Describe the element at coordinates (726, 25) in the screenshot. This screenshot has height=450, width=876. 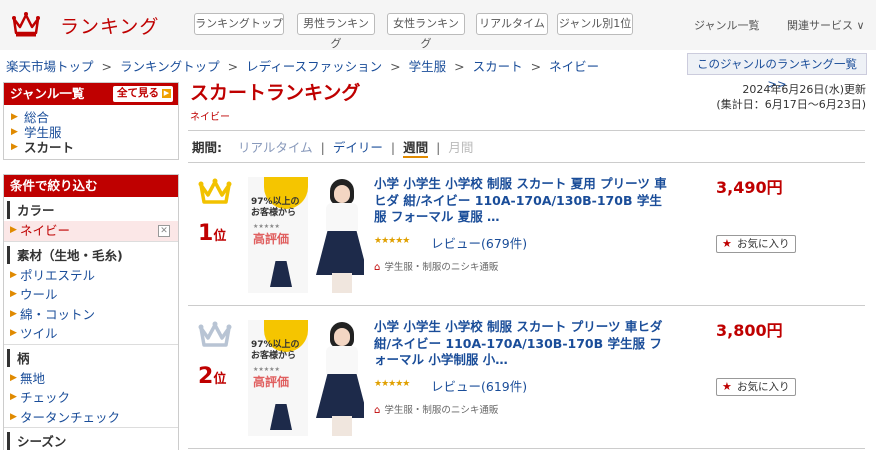
I see `genre-list-link: ジャンル一覧` at that location.